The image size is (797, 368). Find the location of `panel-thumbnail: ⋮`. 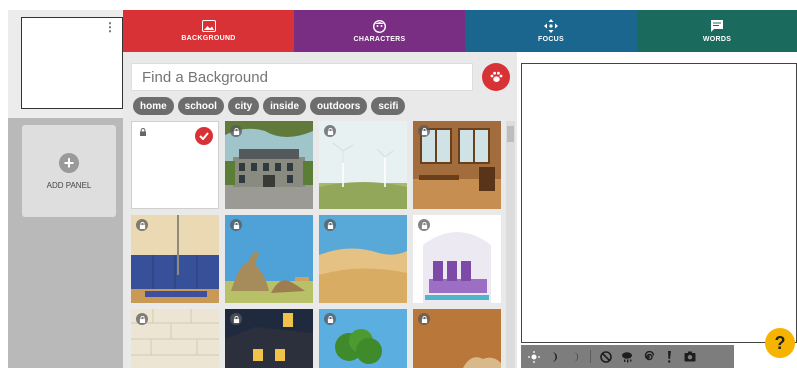

panel-thumbnail: ⋮ is located at coordinates (72, 63).